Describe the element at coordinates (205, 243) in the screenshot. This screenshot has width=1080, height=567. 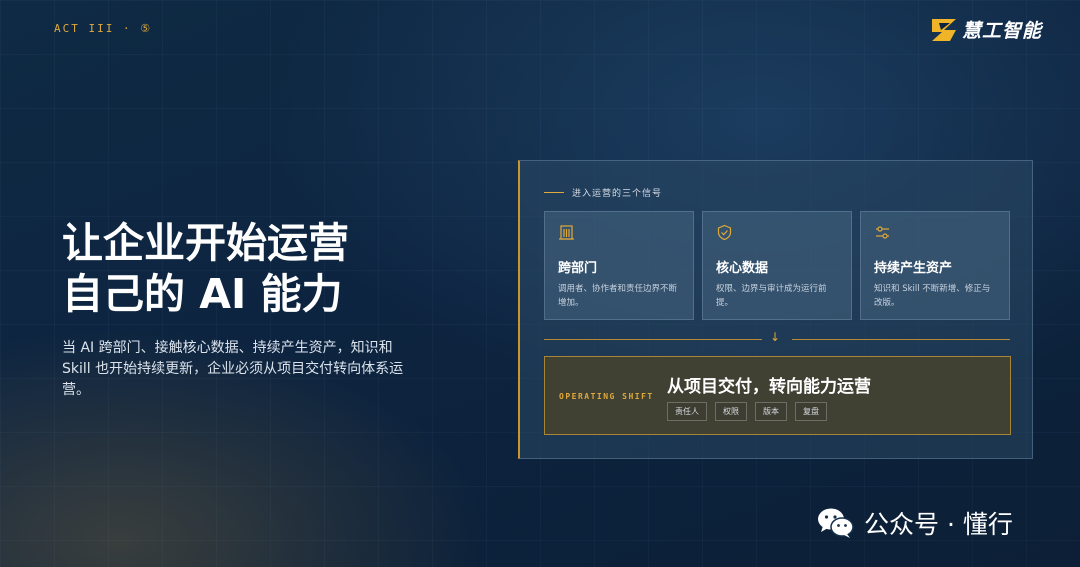
I see `title-line-1: 让企业开始运营` at that location.